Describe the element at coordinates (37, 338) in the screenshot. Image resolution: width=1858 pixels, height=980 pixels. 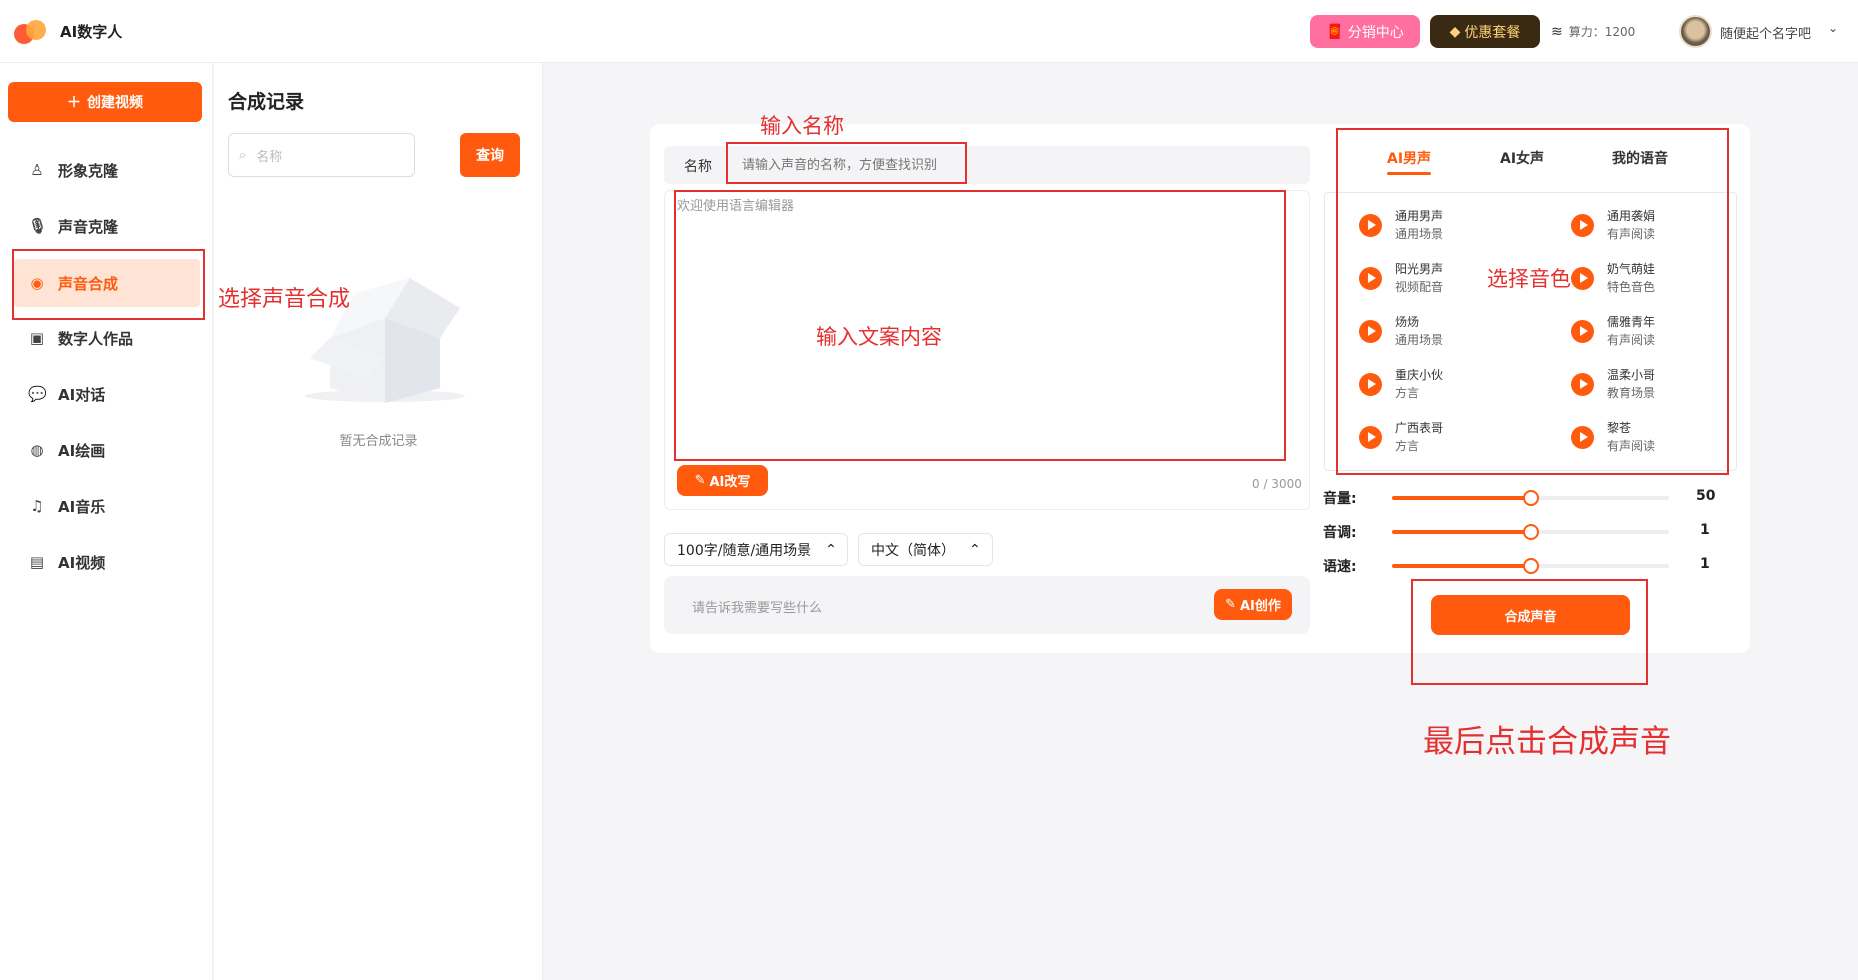
I see `video-icon: ▣` at that location.